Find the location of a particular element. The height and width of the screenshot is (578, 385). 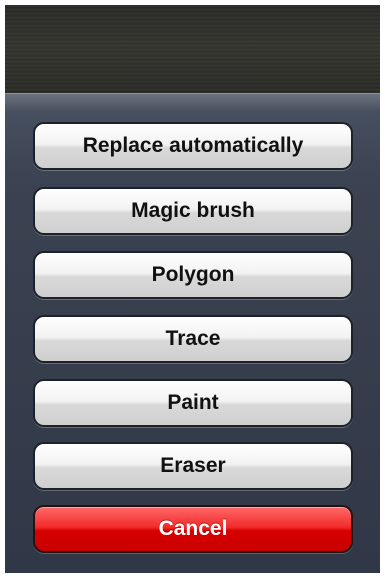

magic-brush-label: Magic brush is located at coordinates (193, 210).